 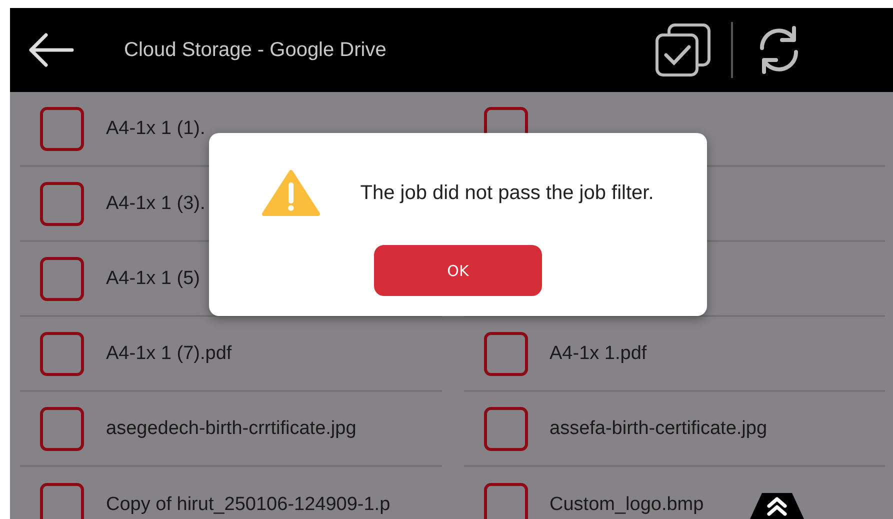 What do you see at coordinates (458, 270) in the screenshot?
I see `ok-button: OK` at bounding box center [458, 270].